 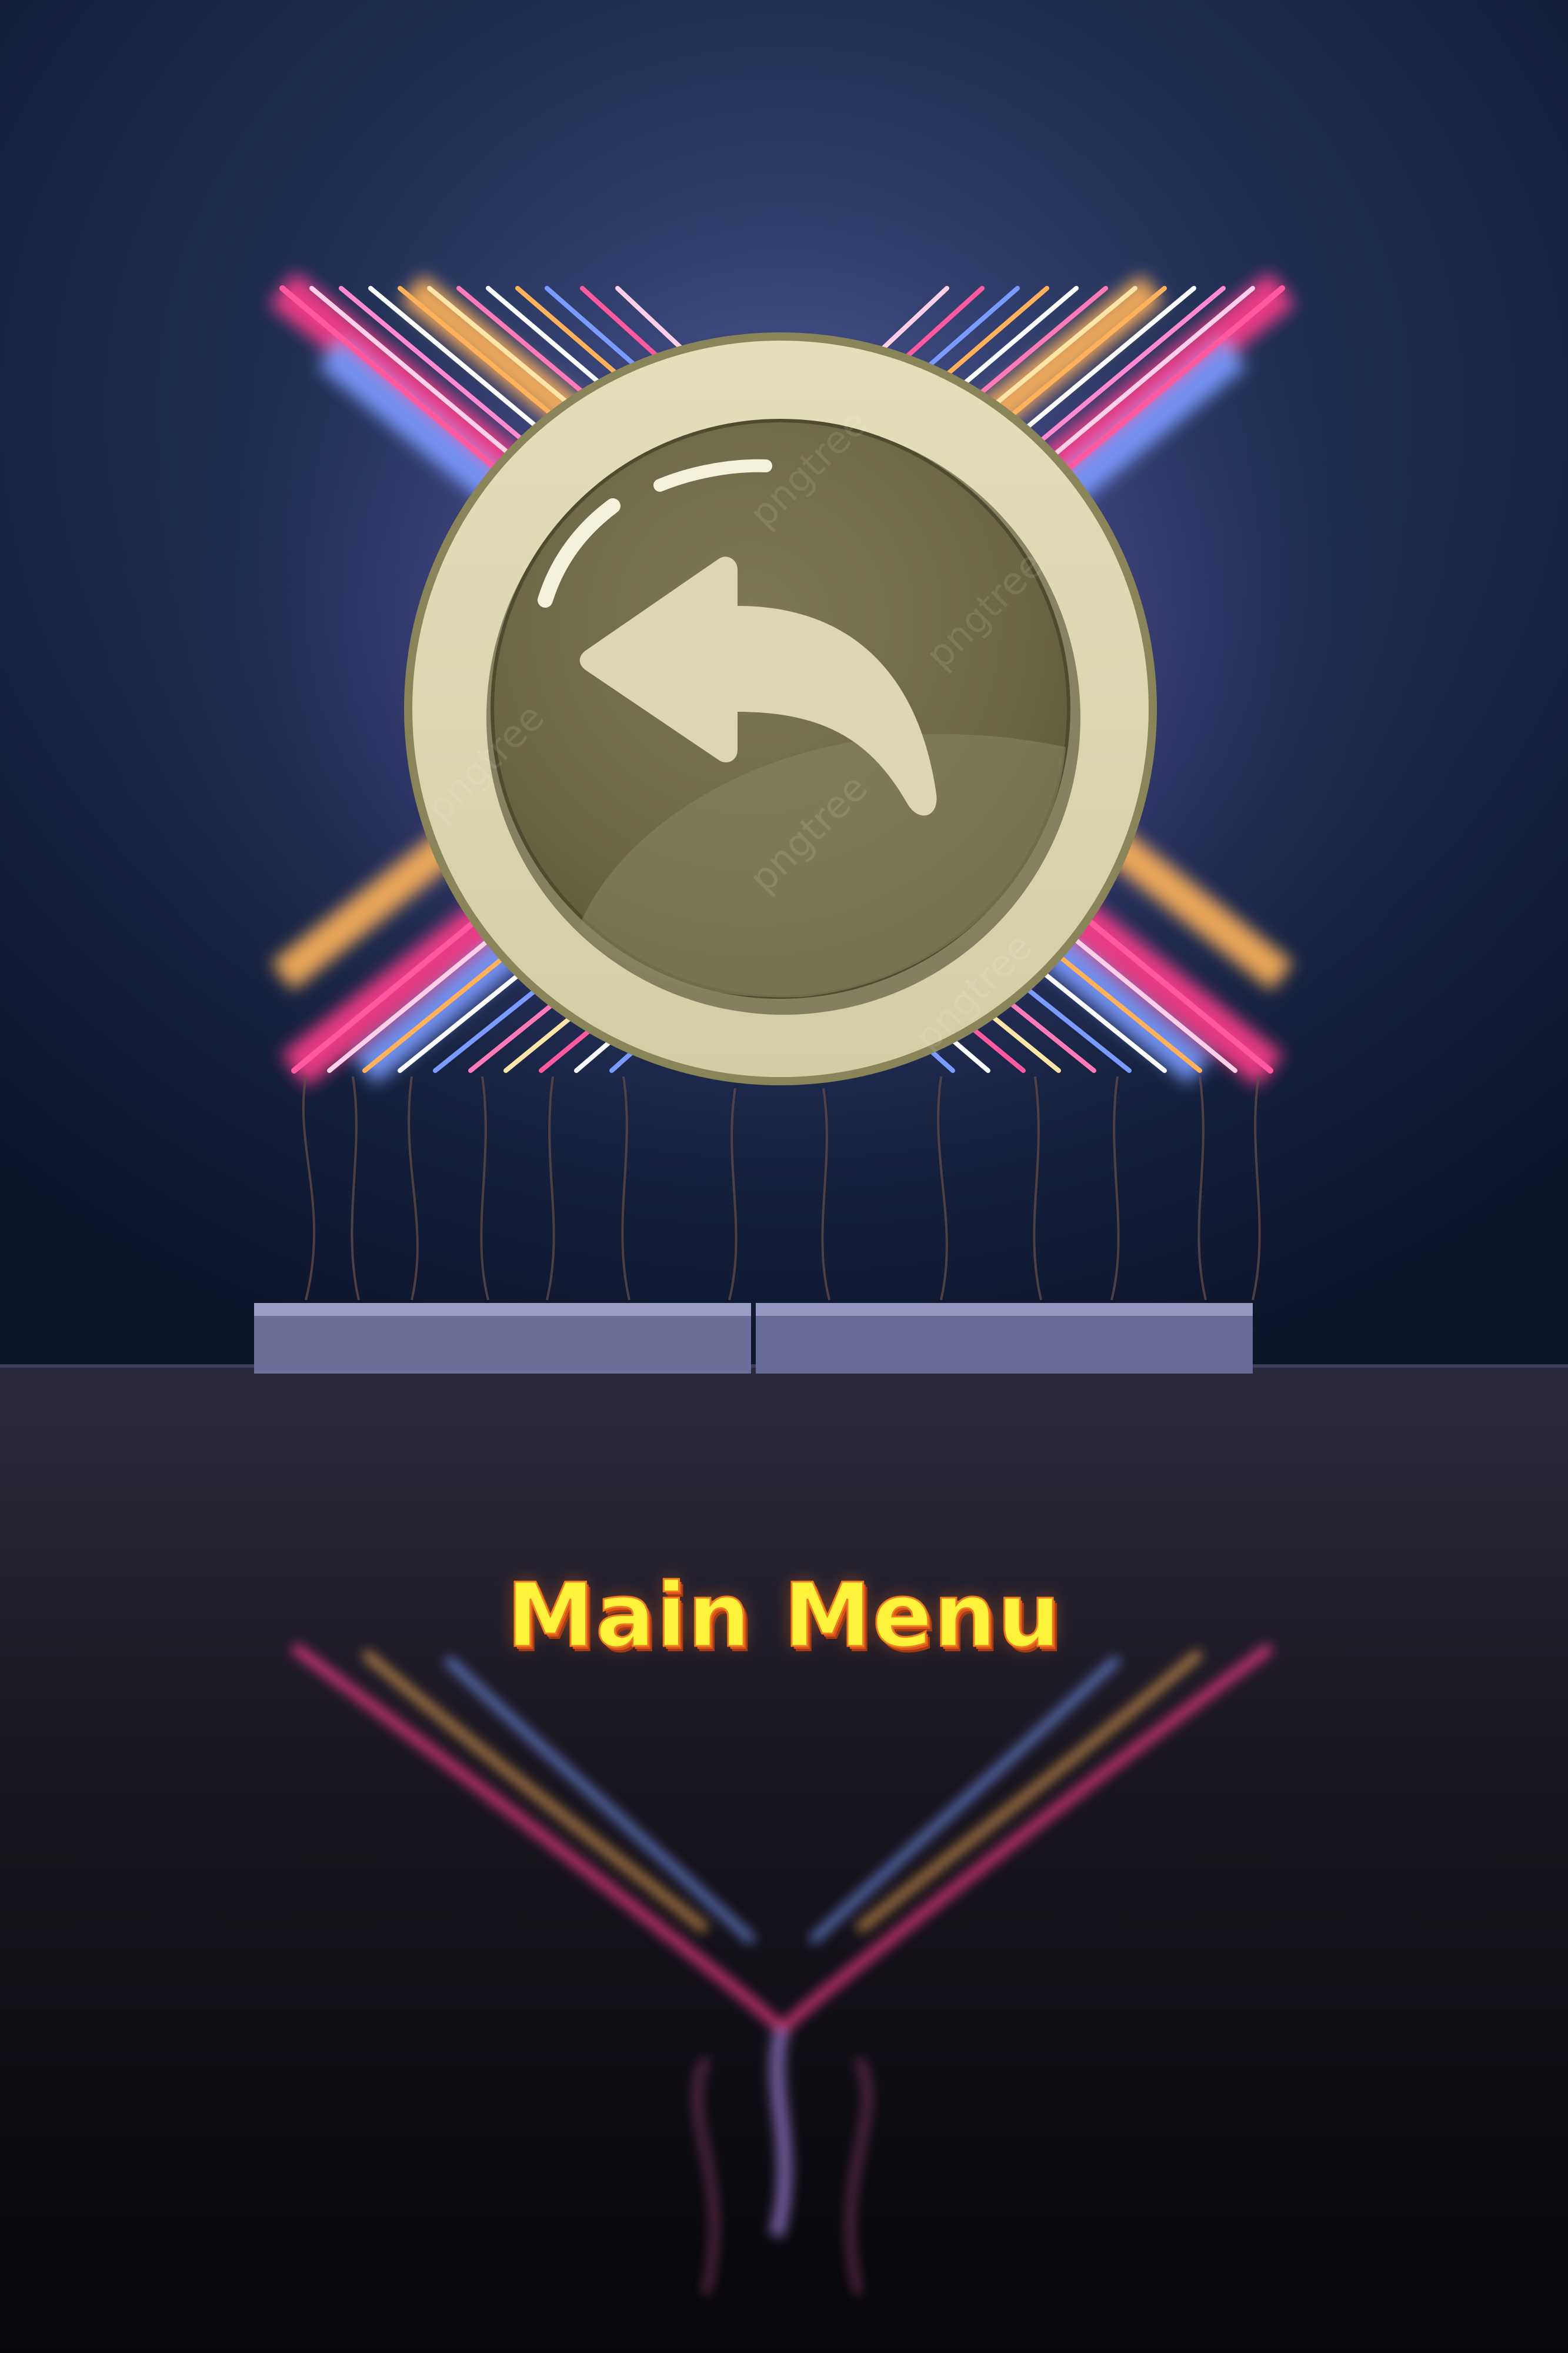 What do you see at coordinates (784, 1616) in the screenshot?
I see `main-menu-button: Main Menu` at bounding box center [784, 1616].